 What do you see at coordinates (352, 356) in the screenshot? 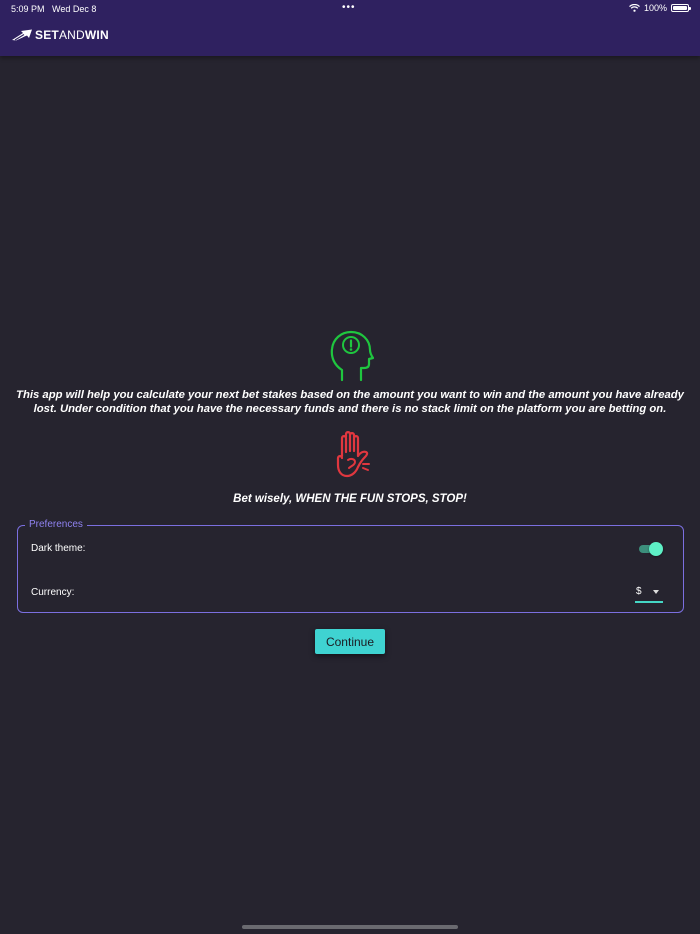
I see `head-exclamation-icon` at bounding box center [352, 356].